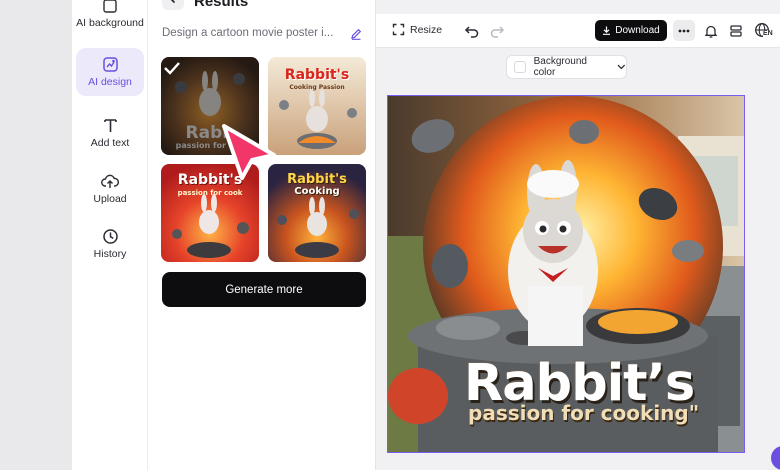 The height and width of the screenshot is (470, 780). What do you see at coordinates (426, 29) in the screenshot?
I see `resize-label: Resize` at bounding box center [426, 29].